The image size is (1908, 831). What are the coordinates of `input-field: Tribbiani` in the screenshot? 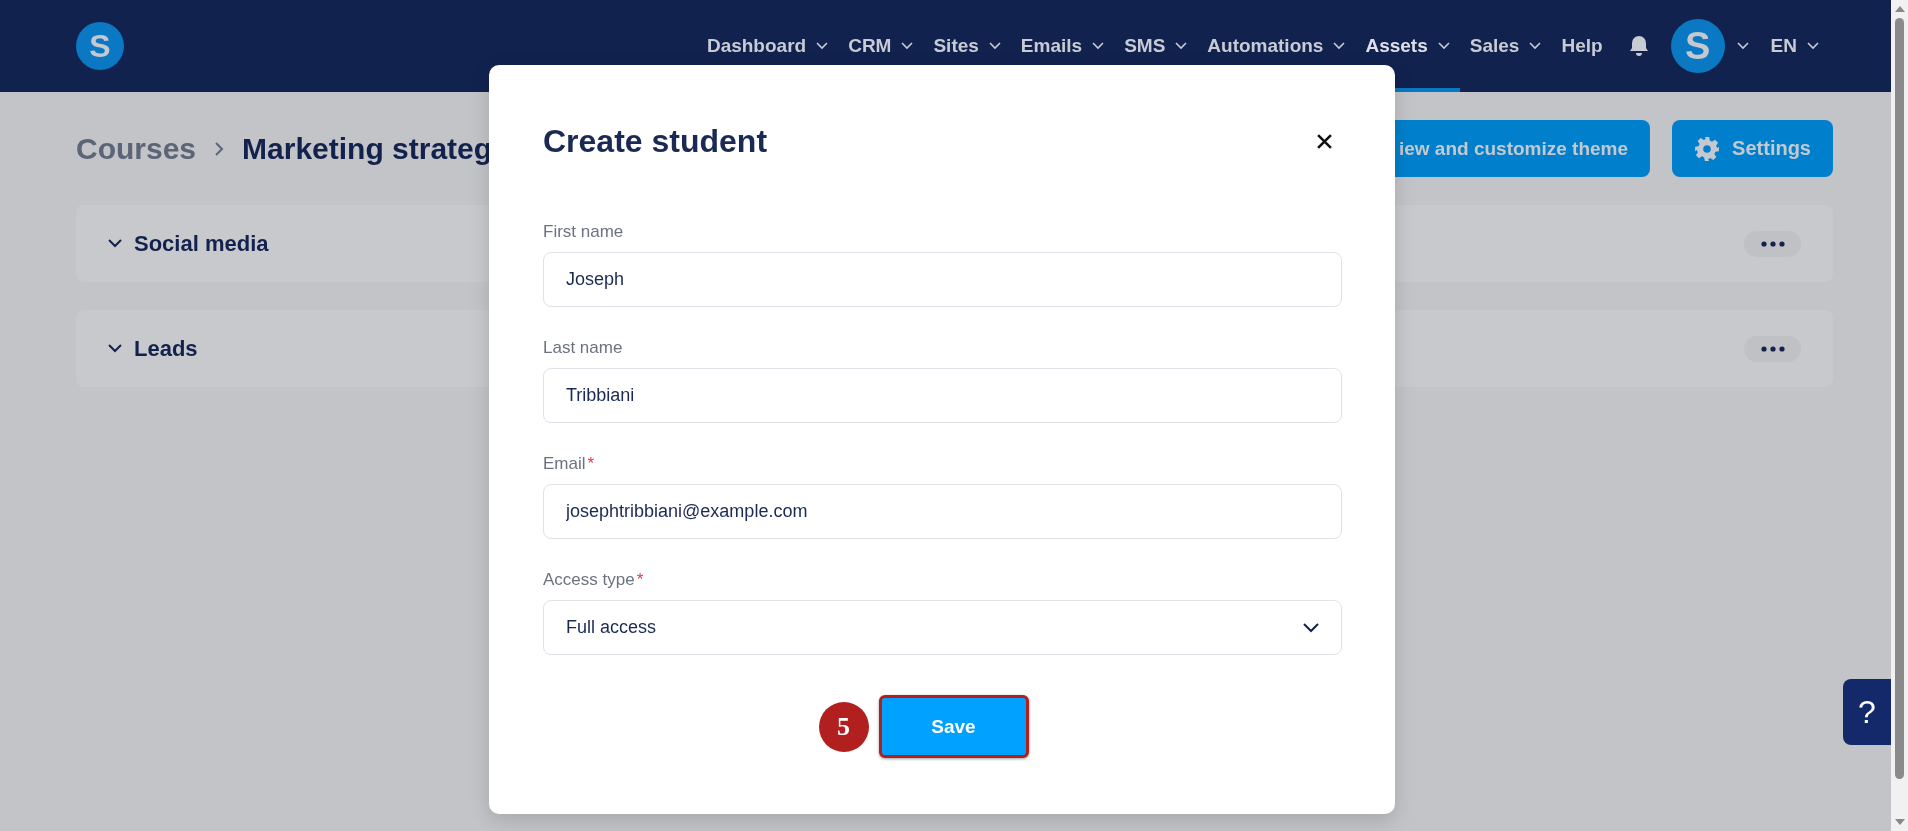 It's located at (942, 395).